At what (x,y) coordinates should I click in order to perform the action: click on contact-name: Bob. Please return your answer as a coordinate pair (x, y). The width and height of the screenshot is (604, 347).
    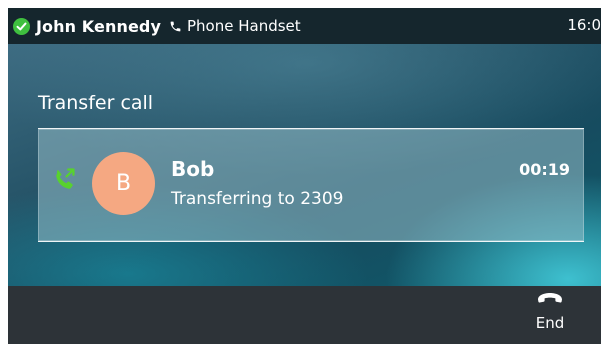
    Looking at the image, I should click on (193, 169).